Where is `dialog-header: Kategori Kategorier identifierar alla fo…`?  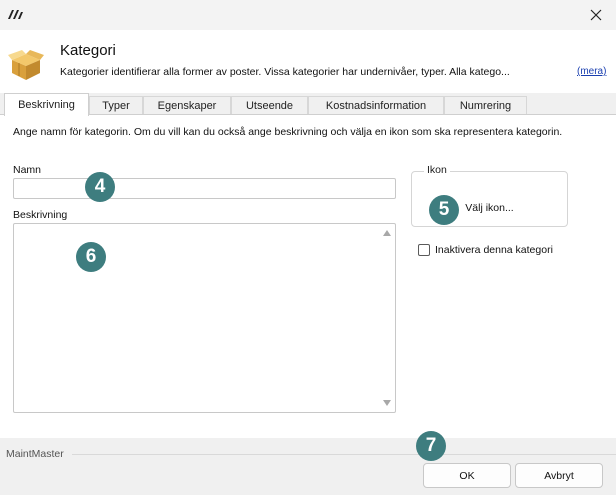 dialog-header: Kategori Kategorier identifierar alla fo… is located at coordinates (308, 61).